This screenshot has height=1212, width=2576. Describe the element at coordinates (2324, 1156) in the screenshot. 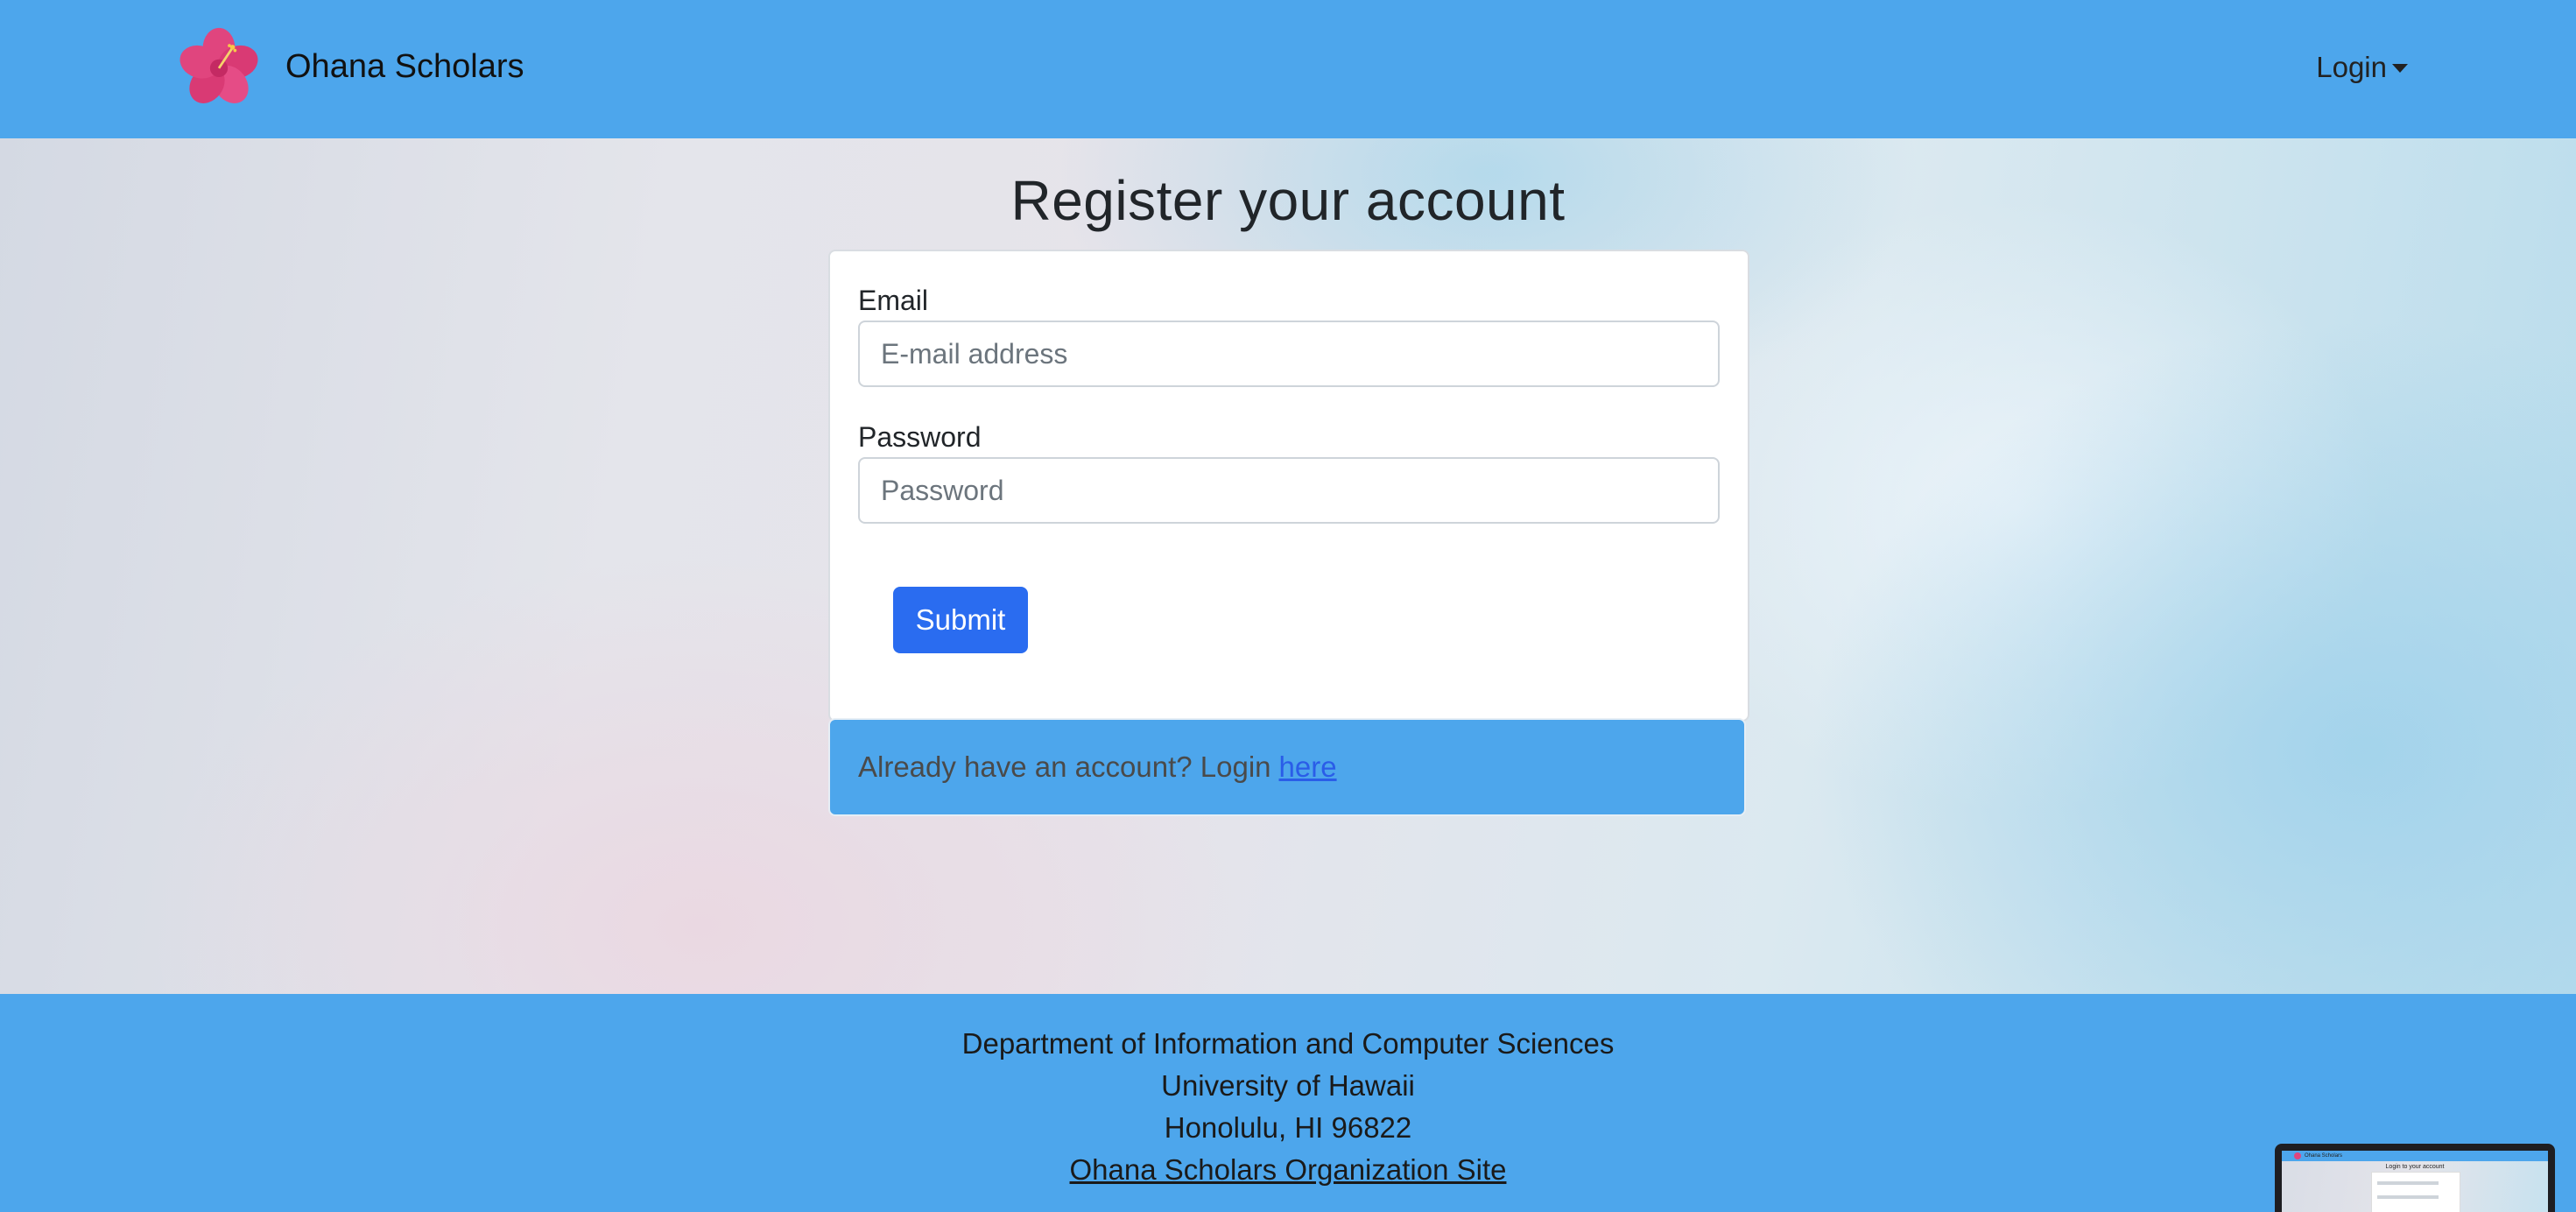

I see `thumbnail-brand: Ohana Scholars` at that location.